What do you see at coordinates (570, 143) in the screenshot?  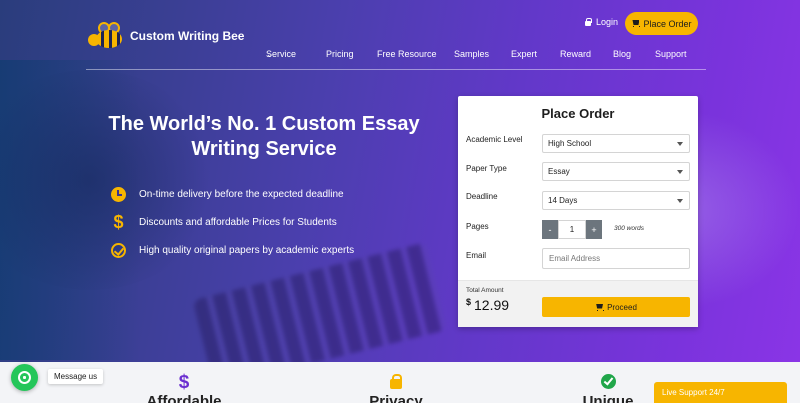 I see `academic-level-value: High School` at bounding box center [570, 143].